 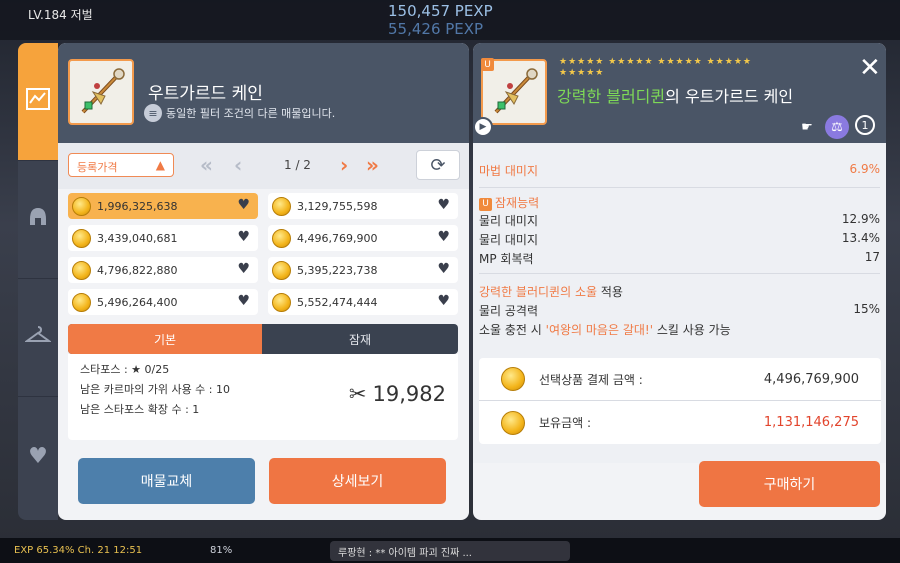 I want to click on potential-line: 물리 대미지 13.4%, so click(x=679, y=239).